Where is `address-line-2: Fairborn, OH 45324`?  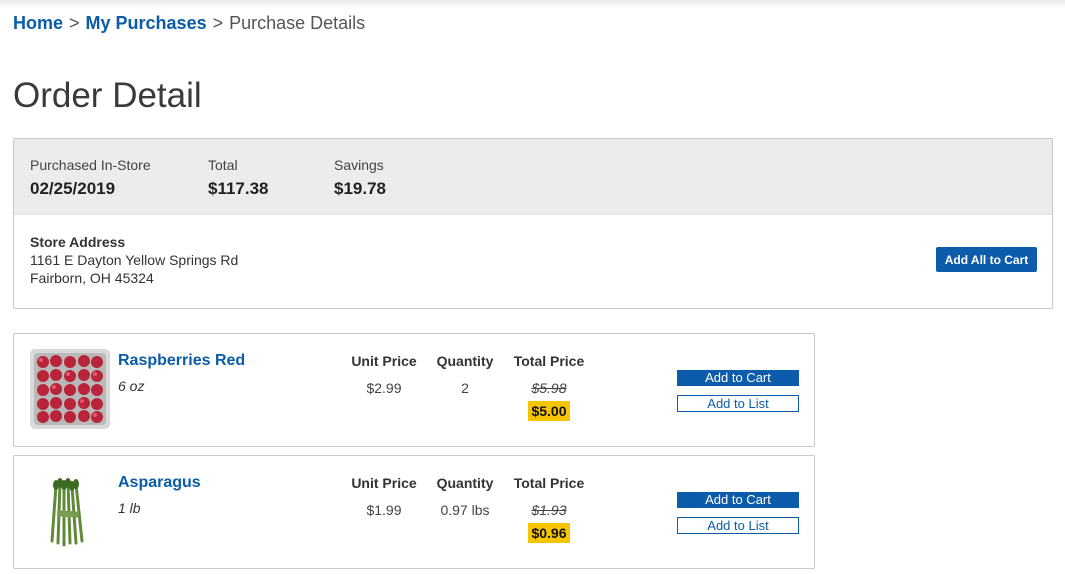 address-line-2: Fairborn, OH 45324 is located at coordinates (92, 278).